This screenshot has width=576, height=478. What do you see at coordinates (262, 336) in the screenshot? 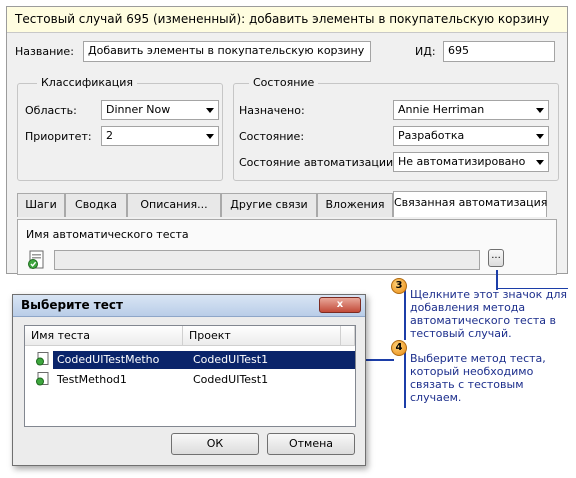
I see `column-header-project: Проект` at bounding box center [262, 336].